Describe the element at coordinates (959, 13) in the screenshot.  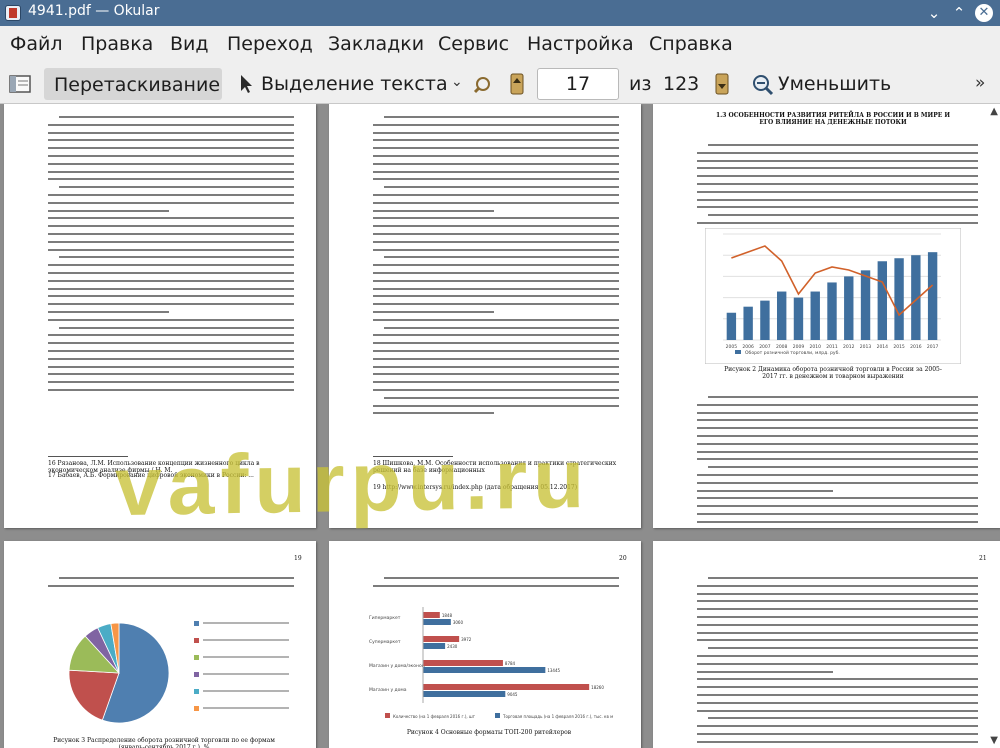
I see `maximize-window-icon: ⌃` at that location.